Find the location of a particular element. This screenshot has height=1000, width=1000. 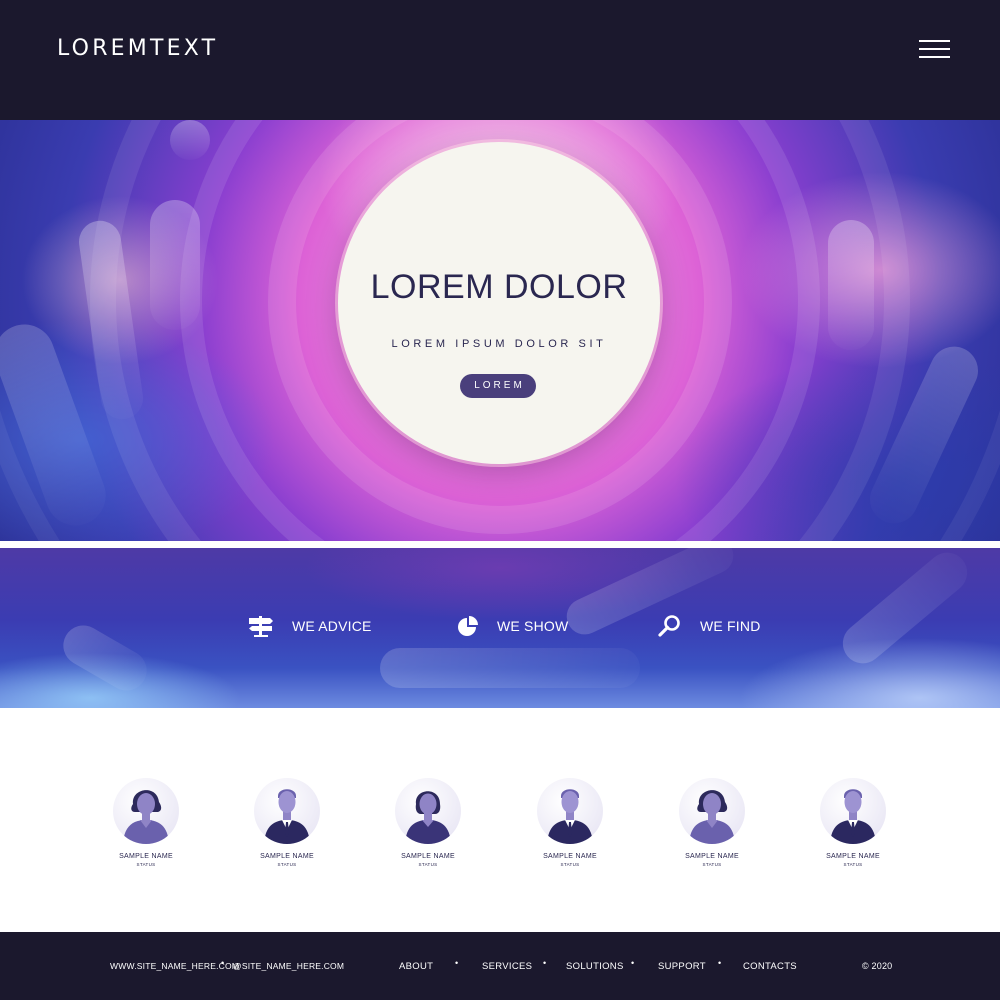

feature-we-show: WE SHOW is located at coordinates (512, 626).